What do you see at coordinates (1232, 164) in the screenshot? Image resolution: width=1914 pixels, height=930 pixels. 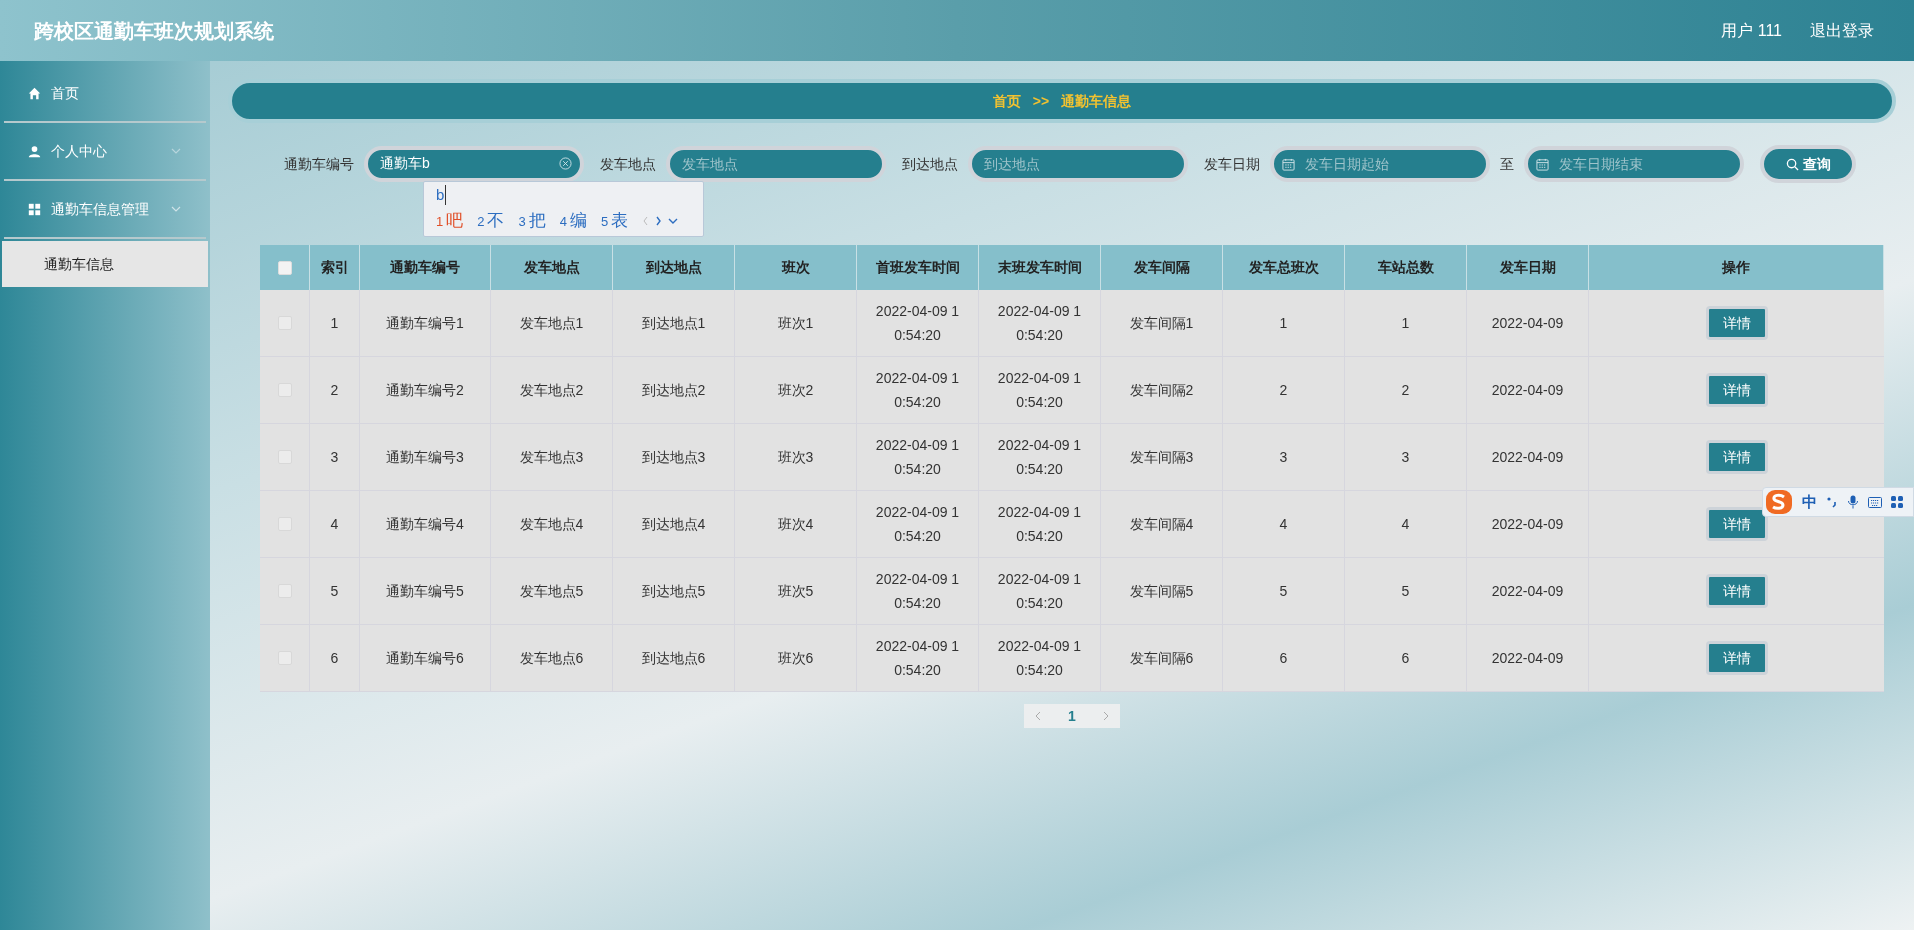 I see `field-label: 发车日期` at bounding box center [1232, 164].